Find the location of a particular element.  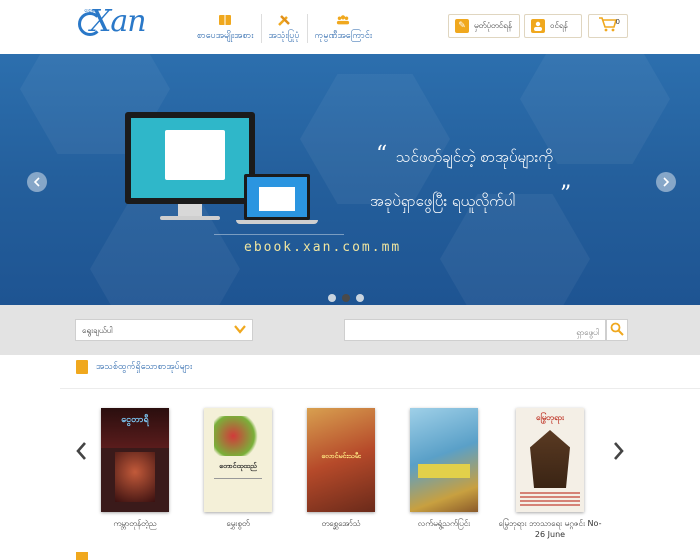

cart-button: 0 is located at coordinates (608, 26).